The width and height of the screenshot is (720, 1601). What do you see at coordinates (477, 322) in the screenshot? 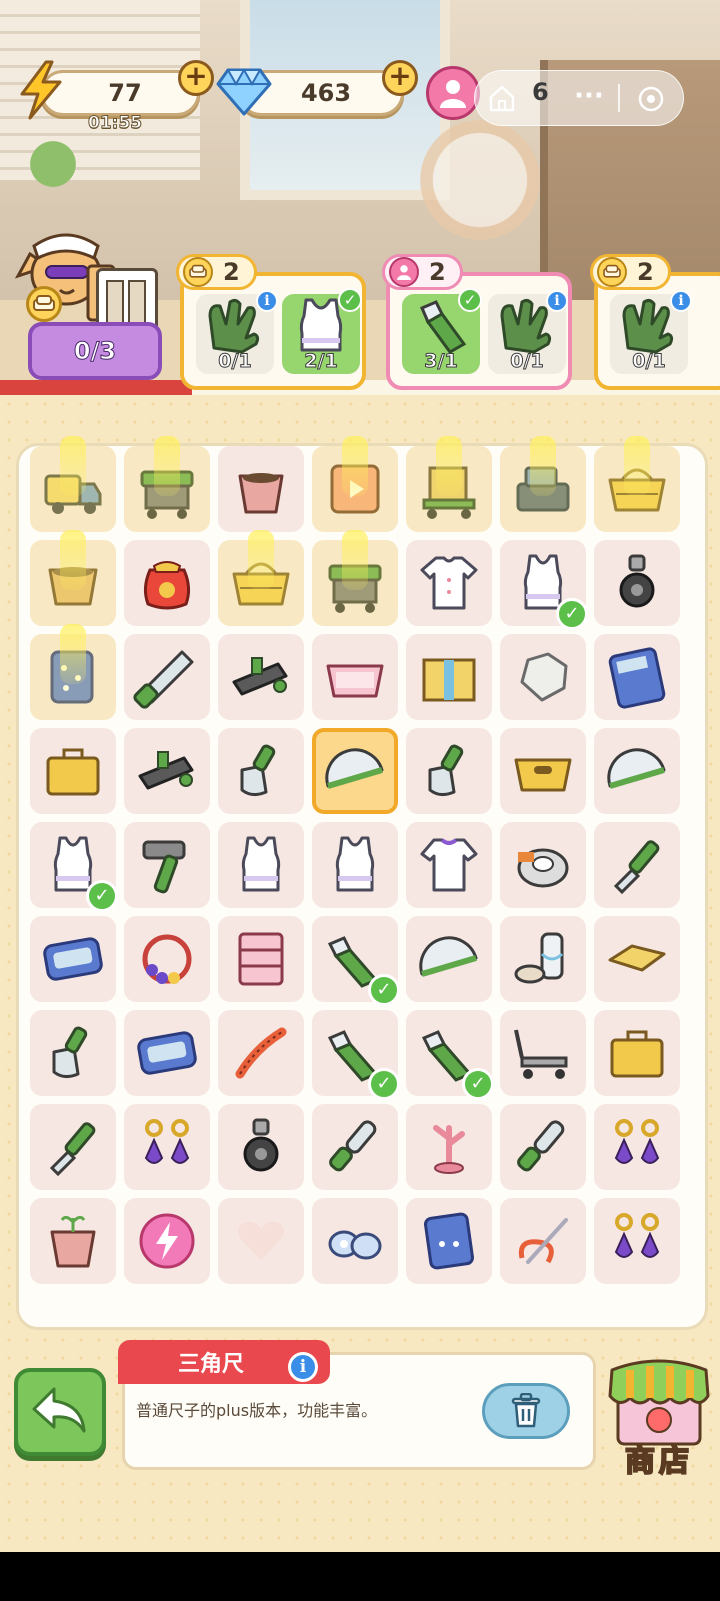
I see `order-card-2: 2 3/1 ✓ 0/1 i` at bounding box center [477, 322].